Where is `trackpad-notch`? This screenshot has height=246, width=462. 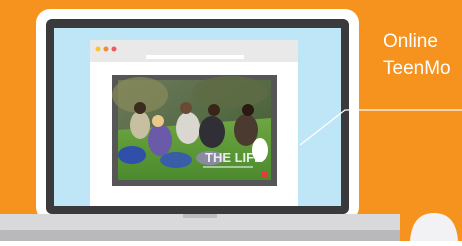
trackpad-notch is located at coordinates (200, 216).